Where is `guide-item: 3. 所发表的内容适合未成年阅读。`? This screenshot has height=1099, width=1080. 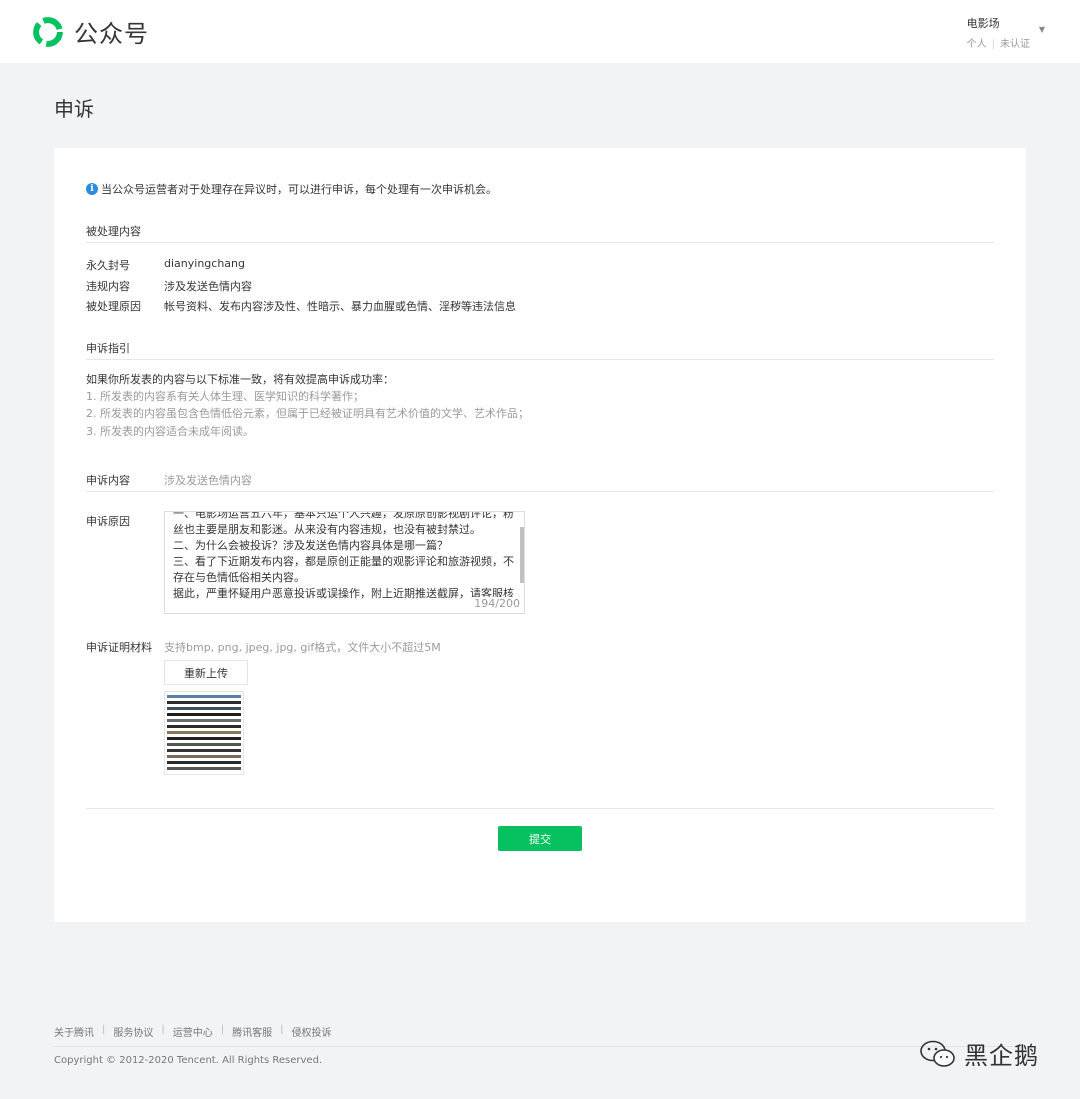 guide-item: 3. 所发表的内容适合未成年阅读。 is located at coordinates (170, 431).